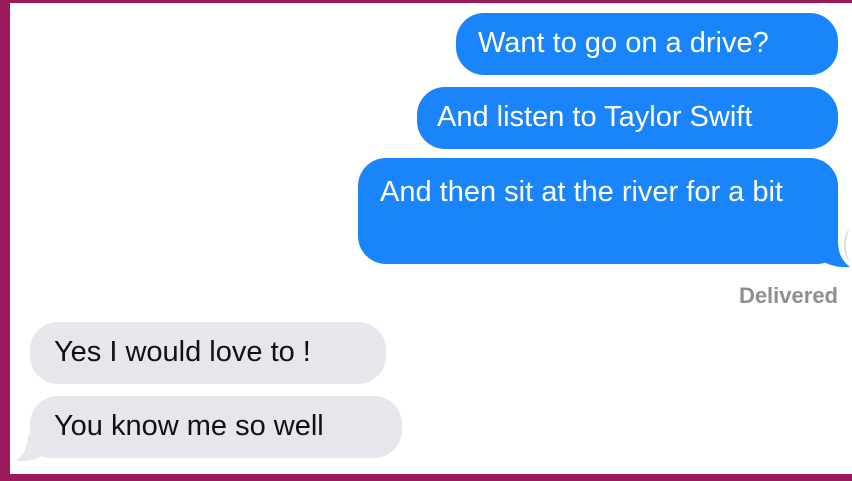  I want to click on sent-message-bubble: And then sit at the river for a bit, so click(598, 211).